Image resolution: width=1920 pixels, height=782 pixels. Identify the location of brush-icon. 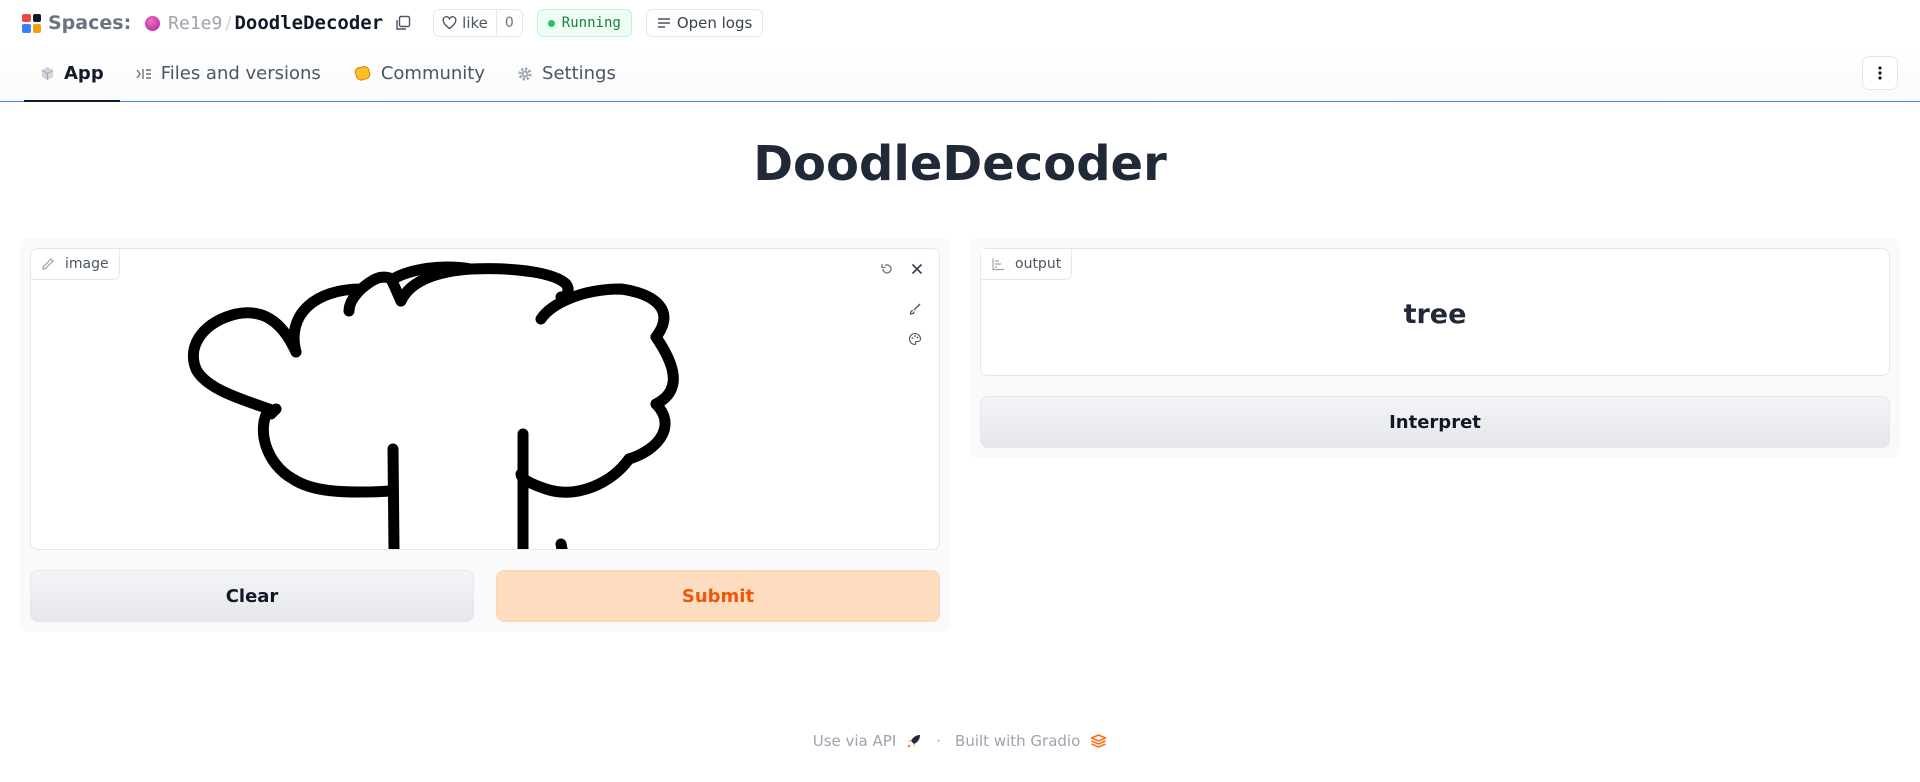
(915, 309).